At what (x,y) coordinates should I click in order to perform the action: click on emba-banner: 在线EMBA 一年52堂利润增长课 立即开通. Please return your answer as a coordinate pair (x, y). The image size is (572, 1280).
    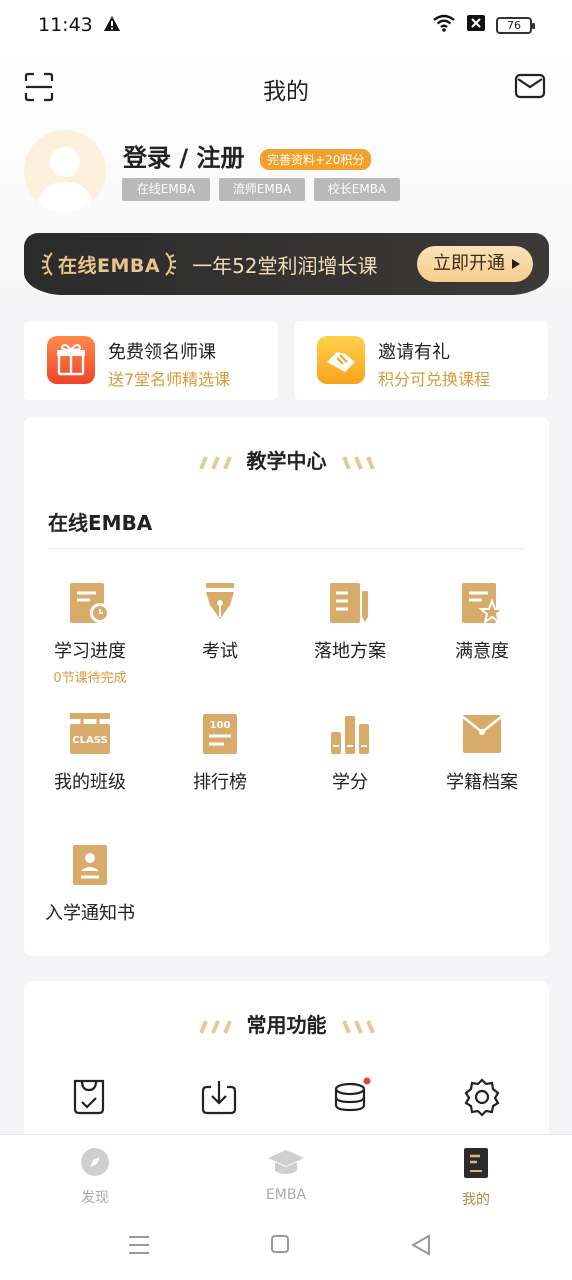
    Looking at the image, I should click on (286, 264).